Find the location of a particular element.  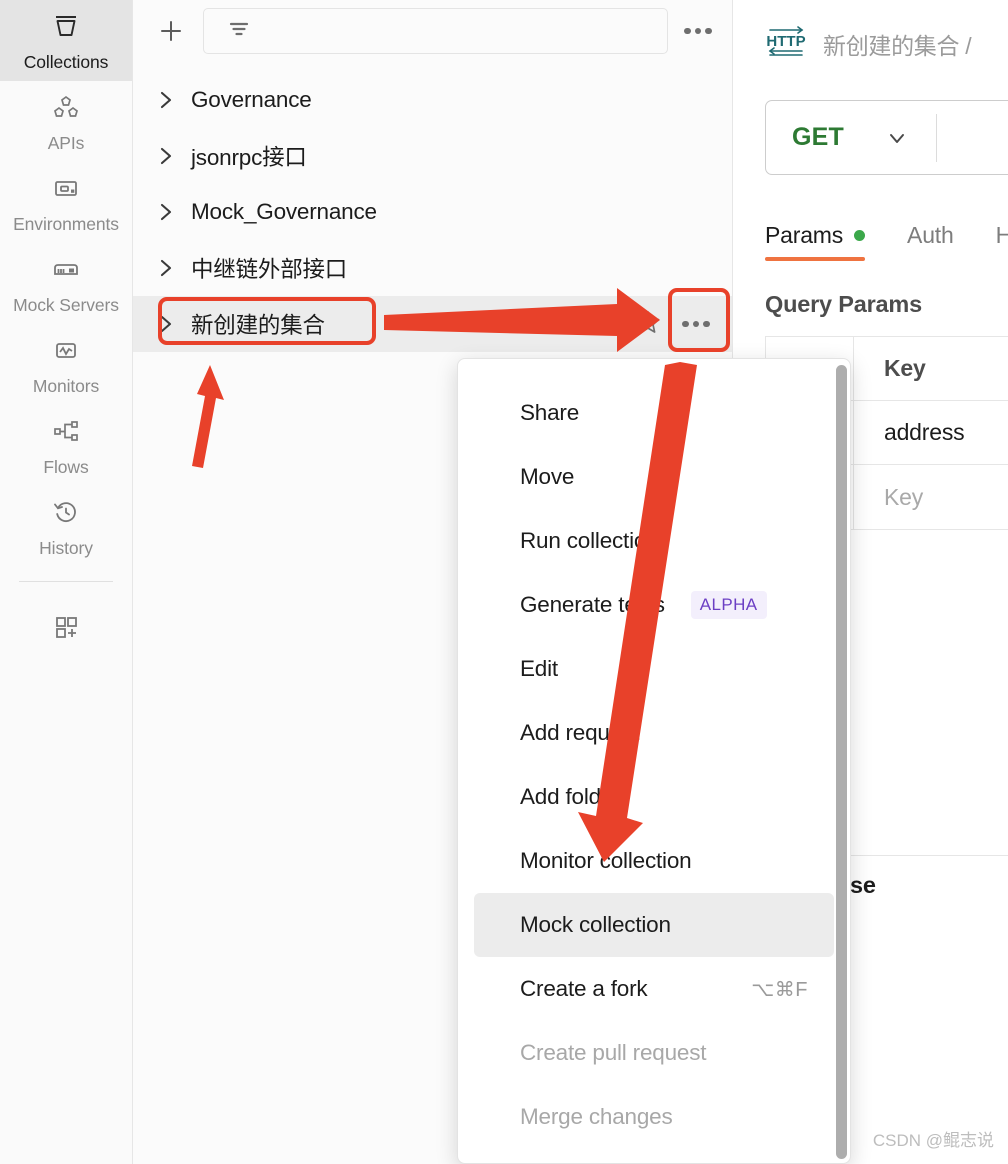

sidebar-item-history: History is located at coordinates (66, 526).